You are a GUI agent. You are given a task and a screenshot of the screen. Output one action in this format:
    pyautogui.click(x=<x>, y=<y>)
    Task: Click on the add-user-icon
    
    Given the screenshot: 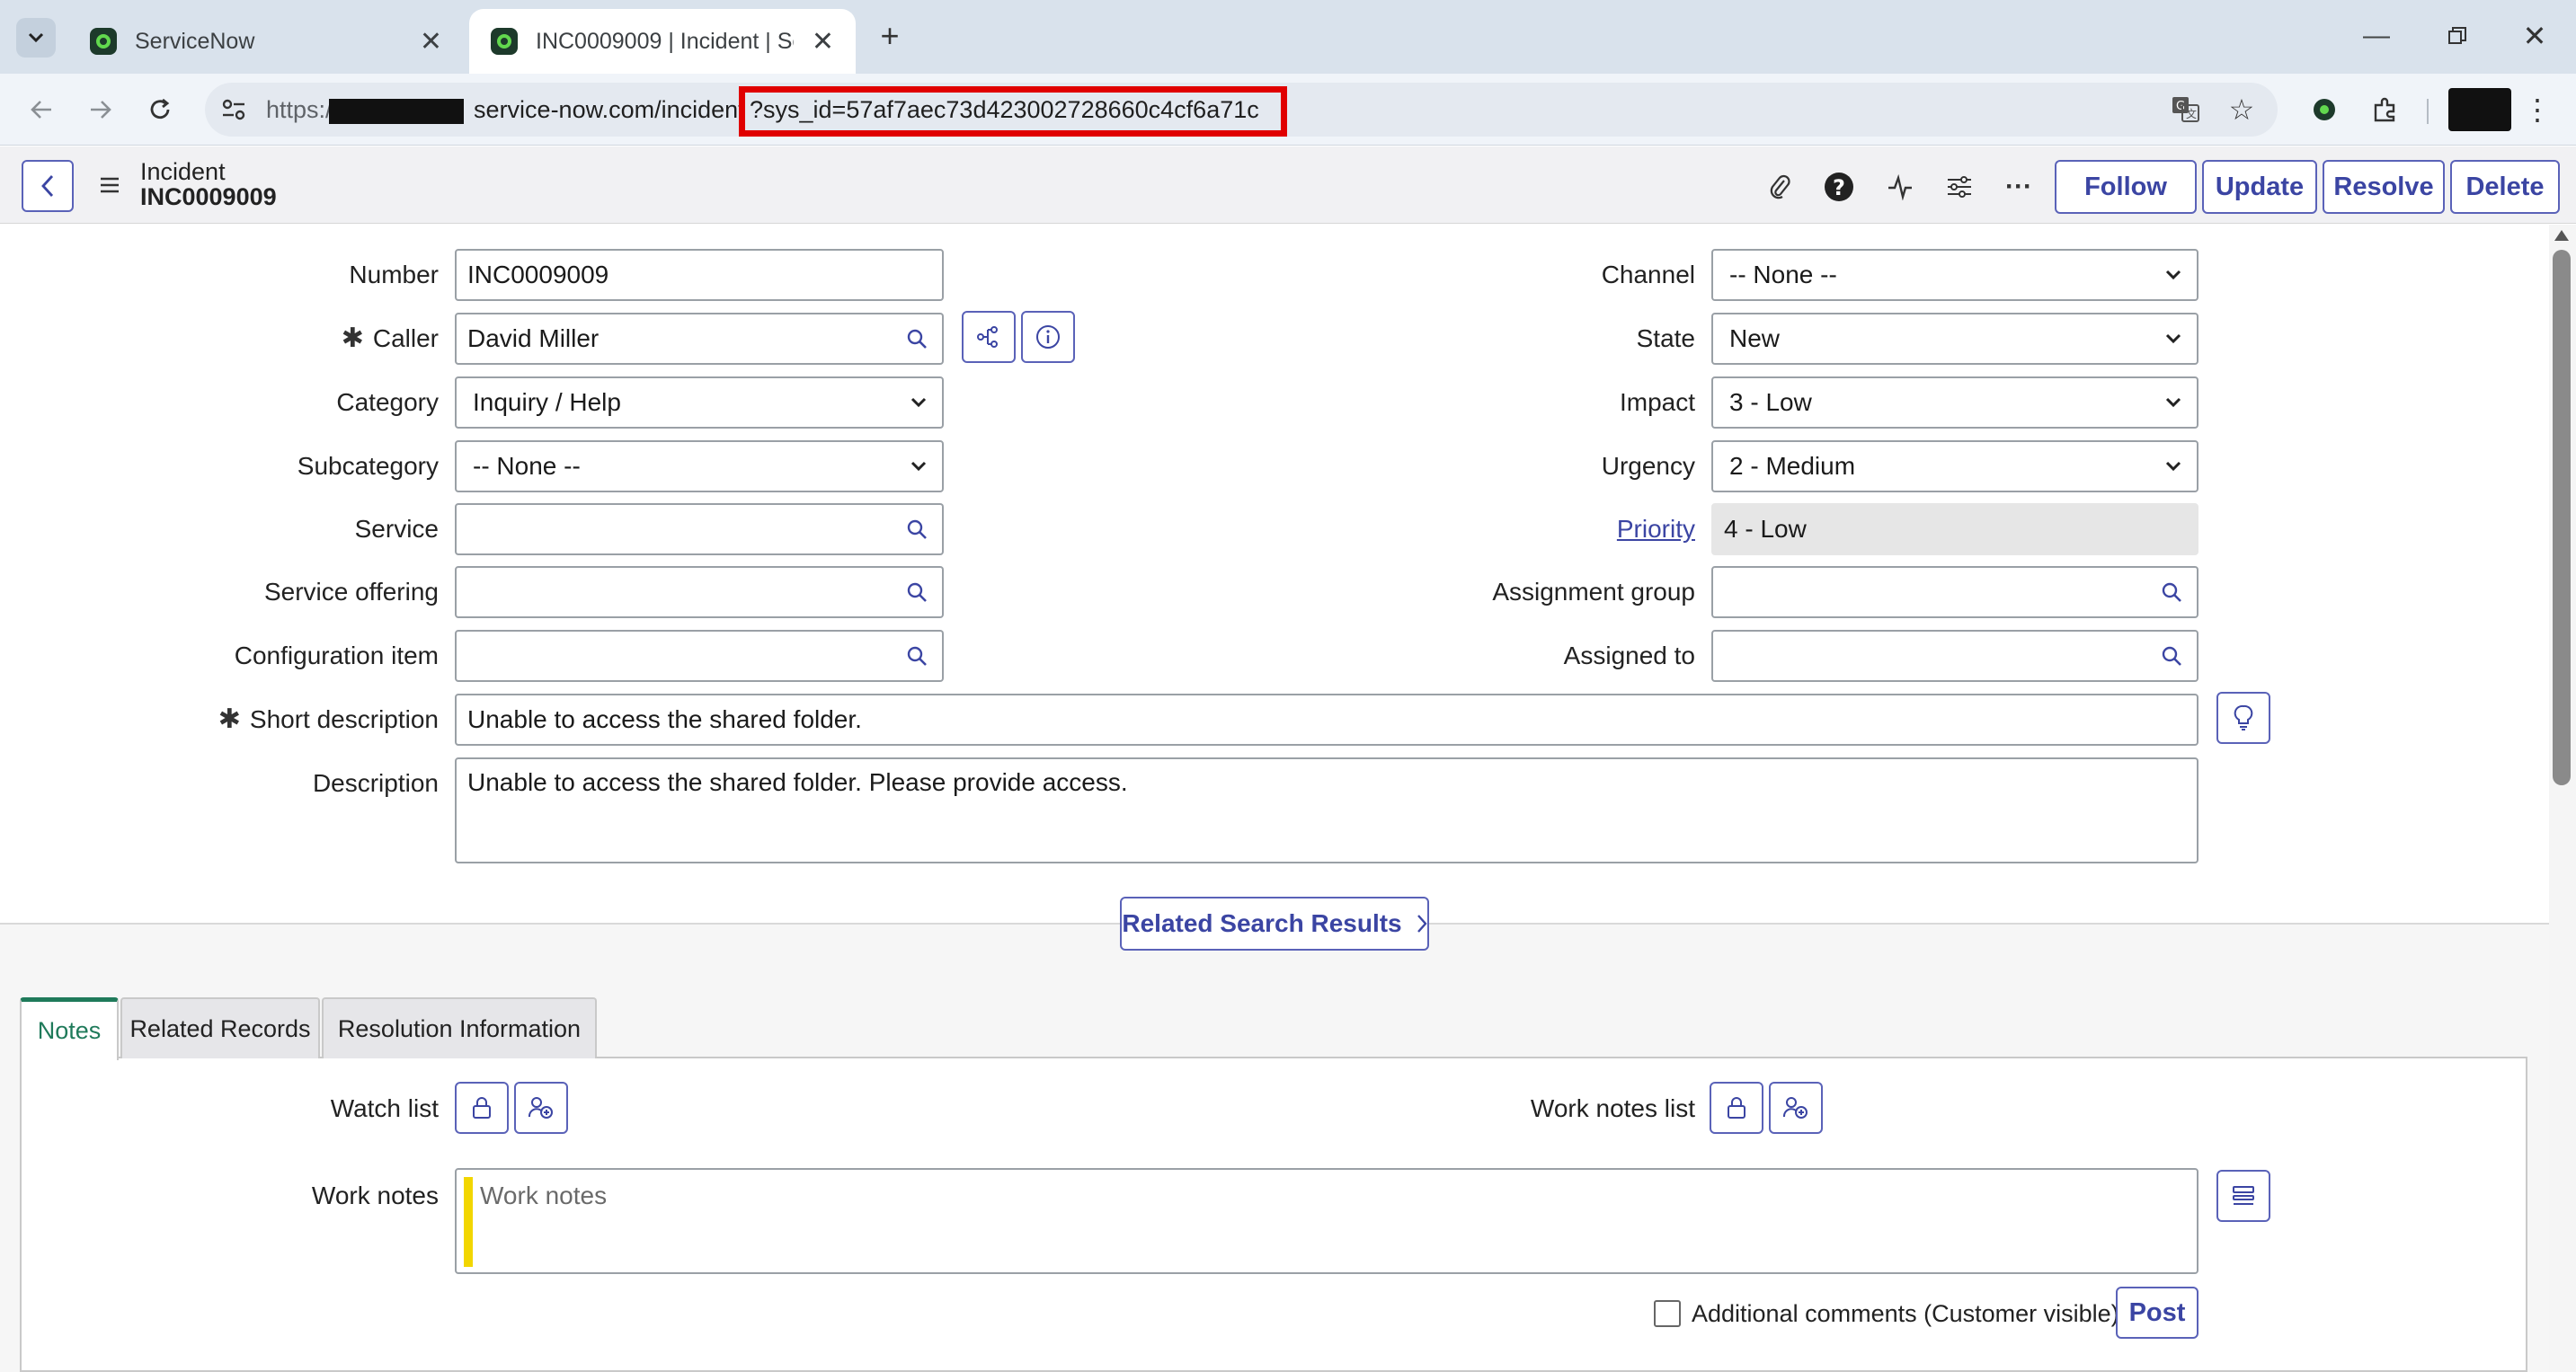 What is the action you would take?
    pyautogui.click(x=1795, y=1108)
    